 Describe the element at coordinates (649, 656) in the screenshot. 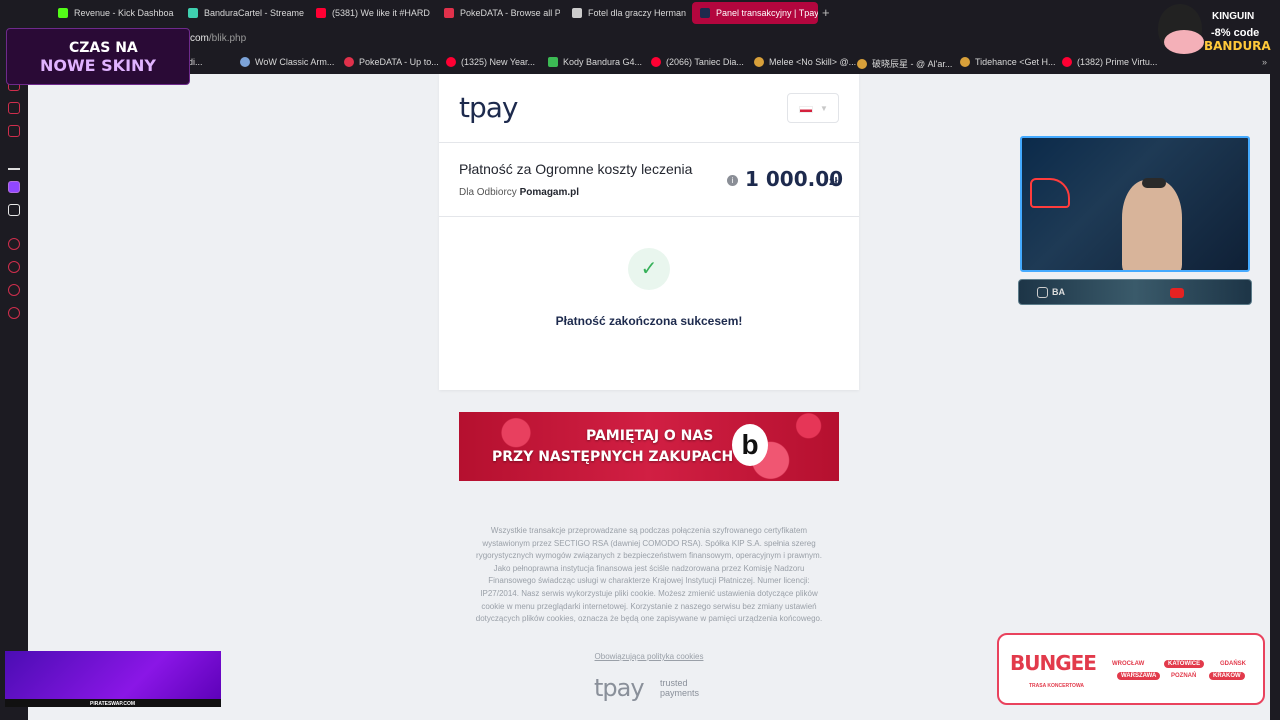

I see `cookies-policy-link: Obowiązująca polityka cookies` at that location.